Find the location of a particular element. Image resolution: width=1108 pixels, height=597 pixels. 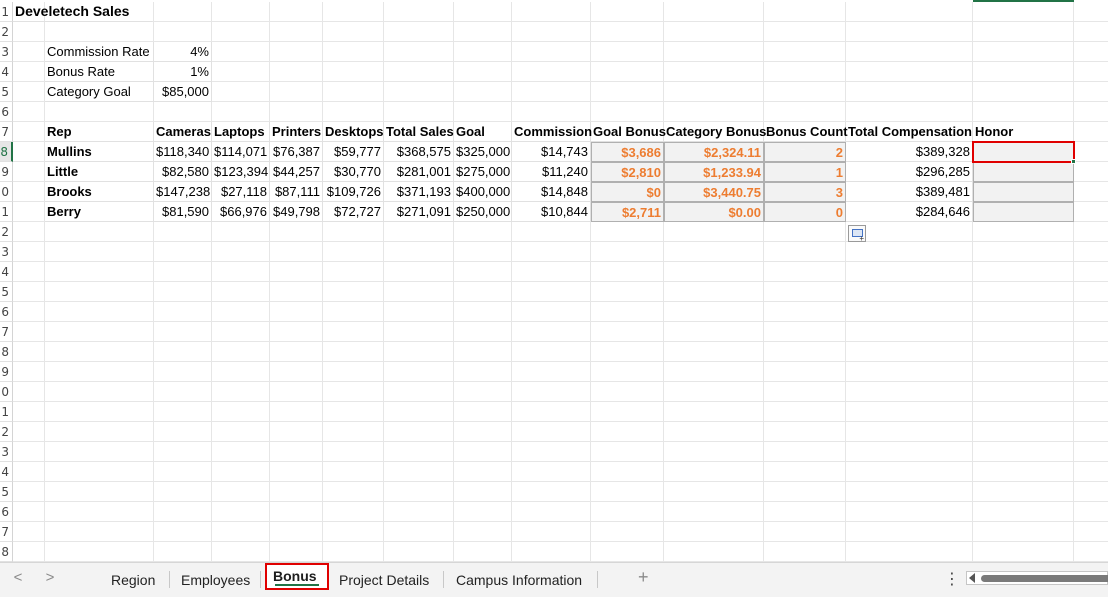

total-sales-cell: $281,001 is located at coordinates (419, 172).